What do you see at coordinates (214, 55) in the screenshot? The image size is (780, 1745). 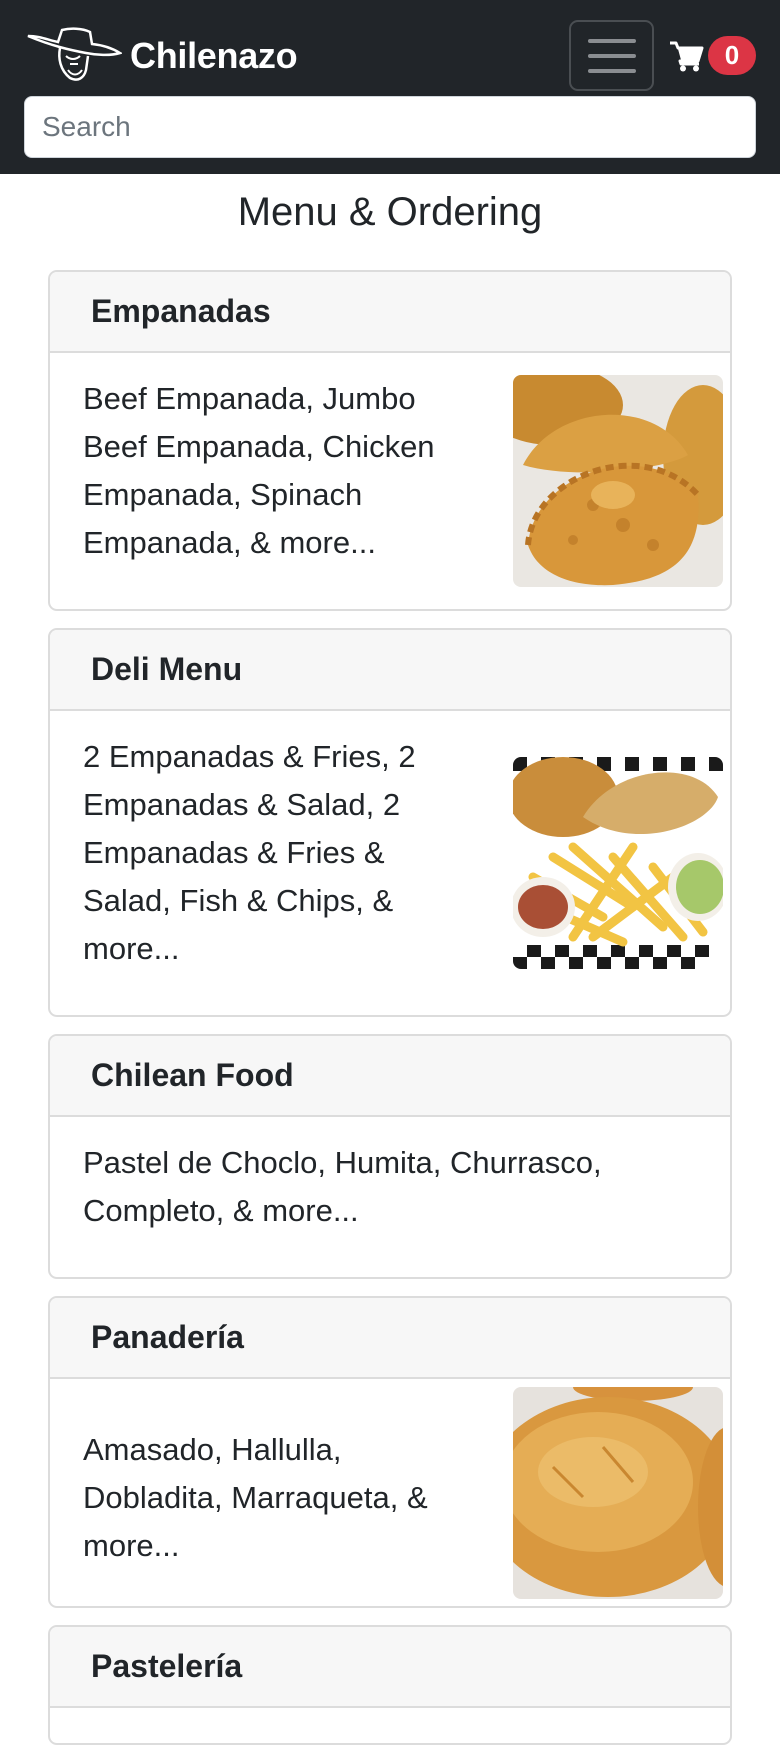 I see `brand-name: Chilenazo` at bounding box center [214, 55].